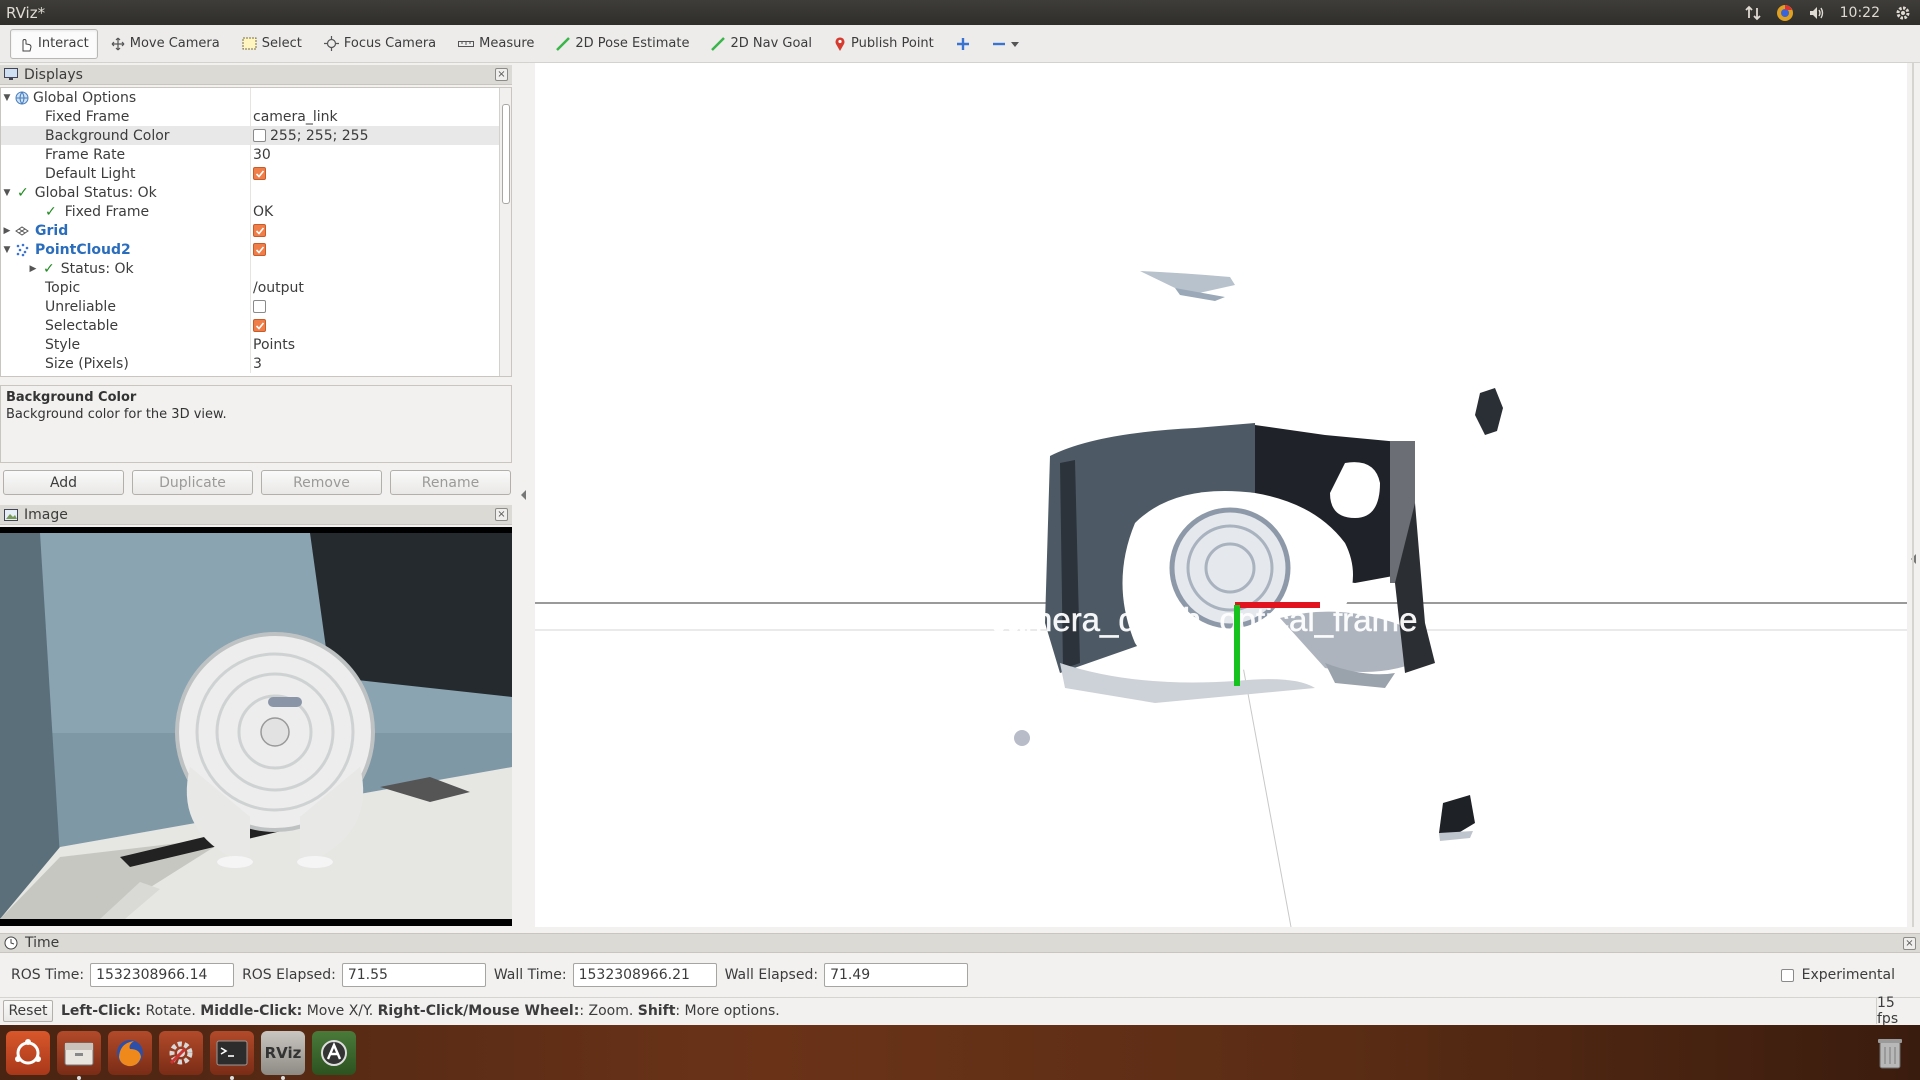 Image resolution: width=1920 pixels, height=1080 pixels. Describe the element at coordinates (1913, 495) in the screenshot. I see `right-splitter` at that location.